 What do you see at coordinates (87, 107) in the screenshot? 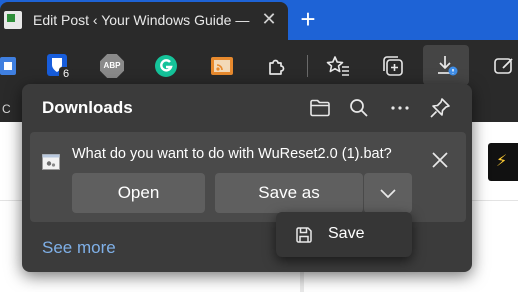
I see `downloads-title: Downloads` at bounding box center [87, 107].